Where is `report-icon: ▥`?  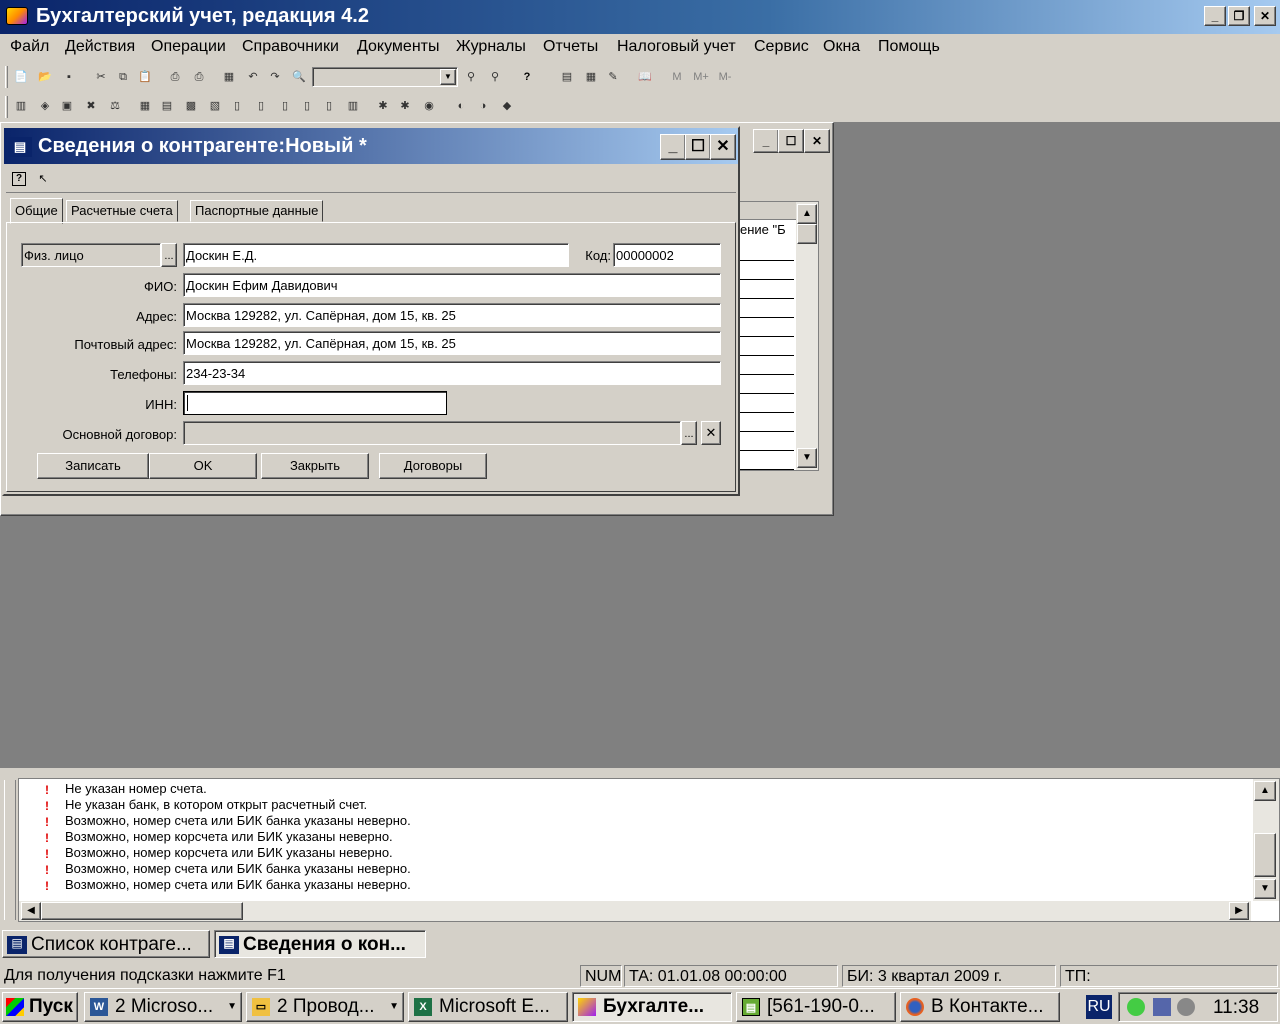 report-icon: ▥ is located at coordinates (353, 106).